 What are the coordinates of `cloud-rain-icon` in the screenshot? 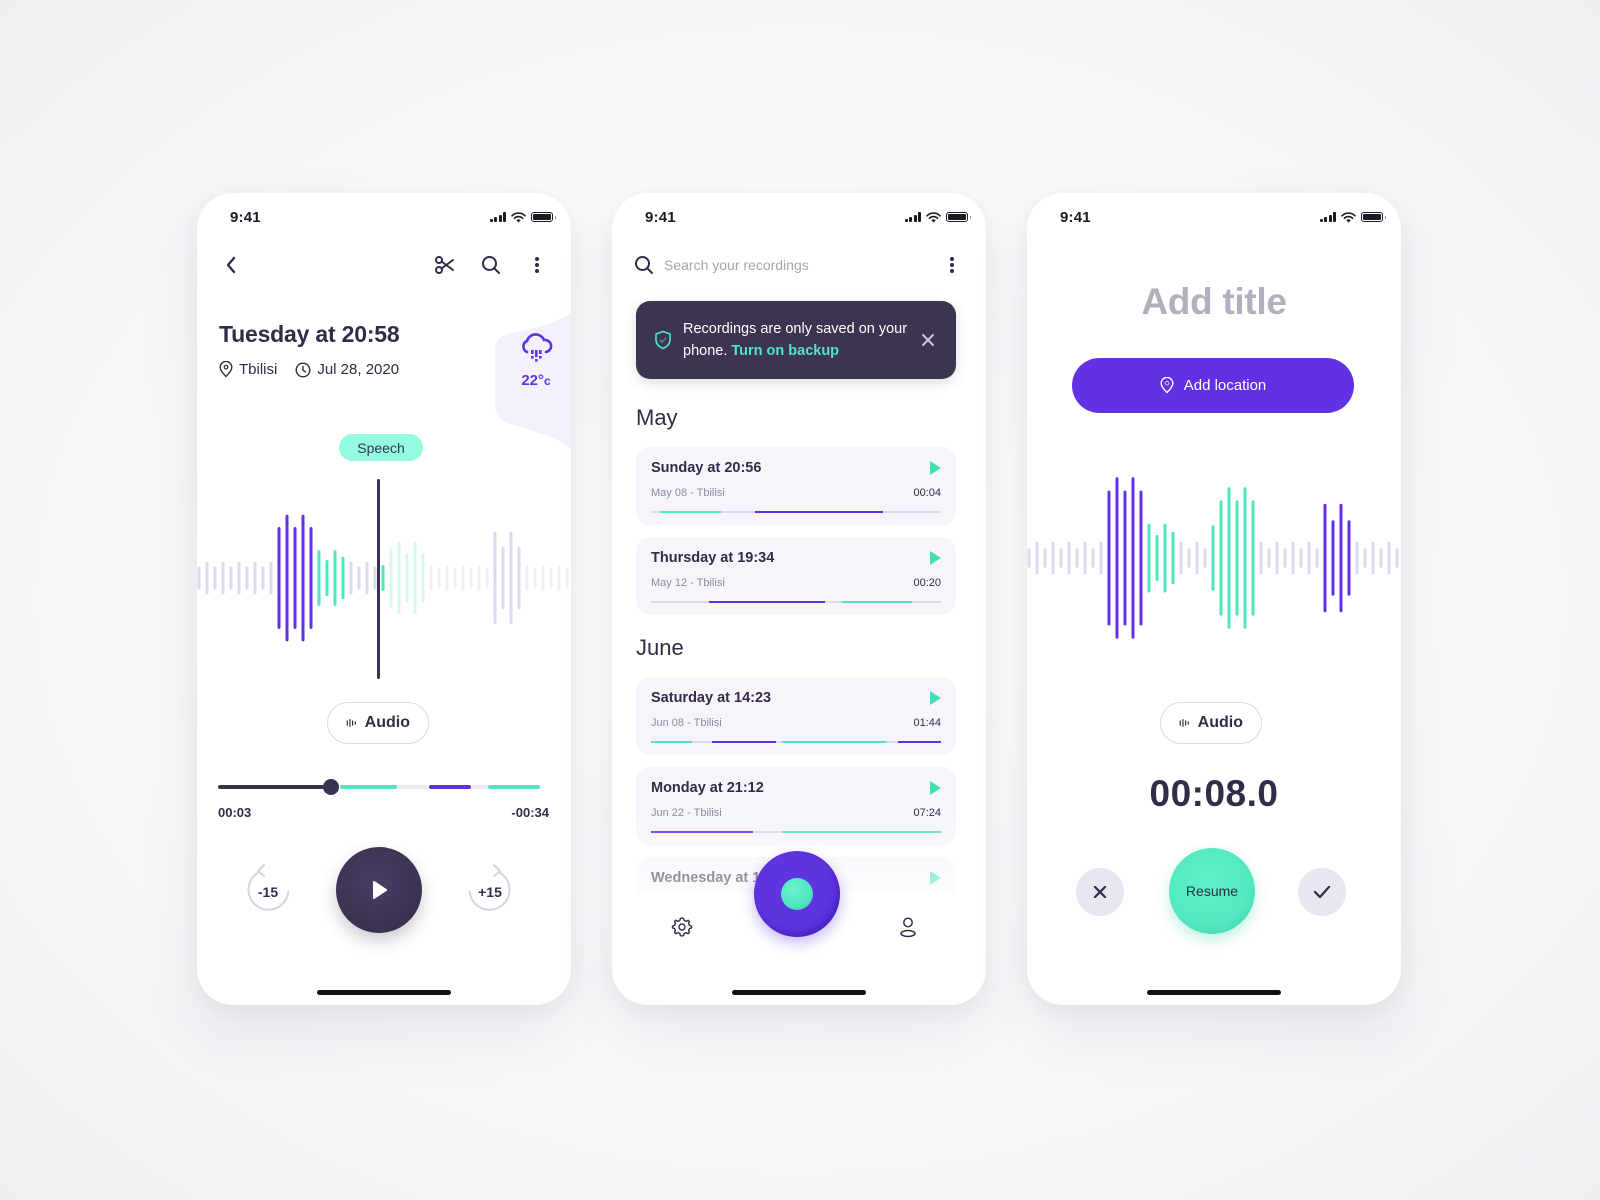 It's located at (537, 347).